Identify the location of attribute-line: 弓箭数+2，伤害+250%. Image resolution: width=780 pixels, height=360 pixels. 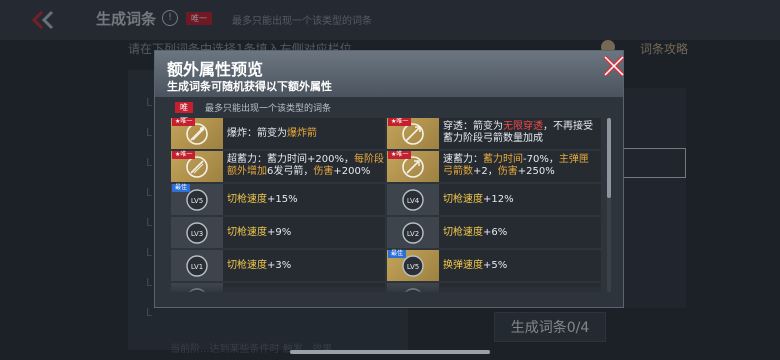
(516, 172).